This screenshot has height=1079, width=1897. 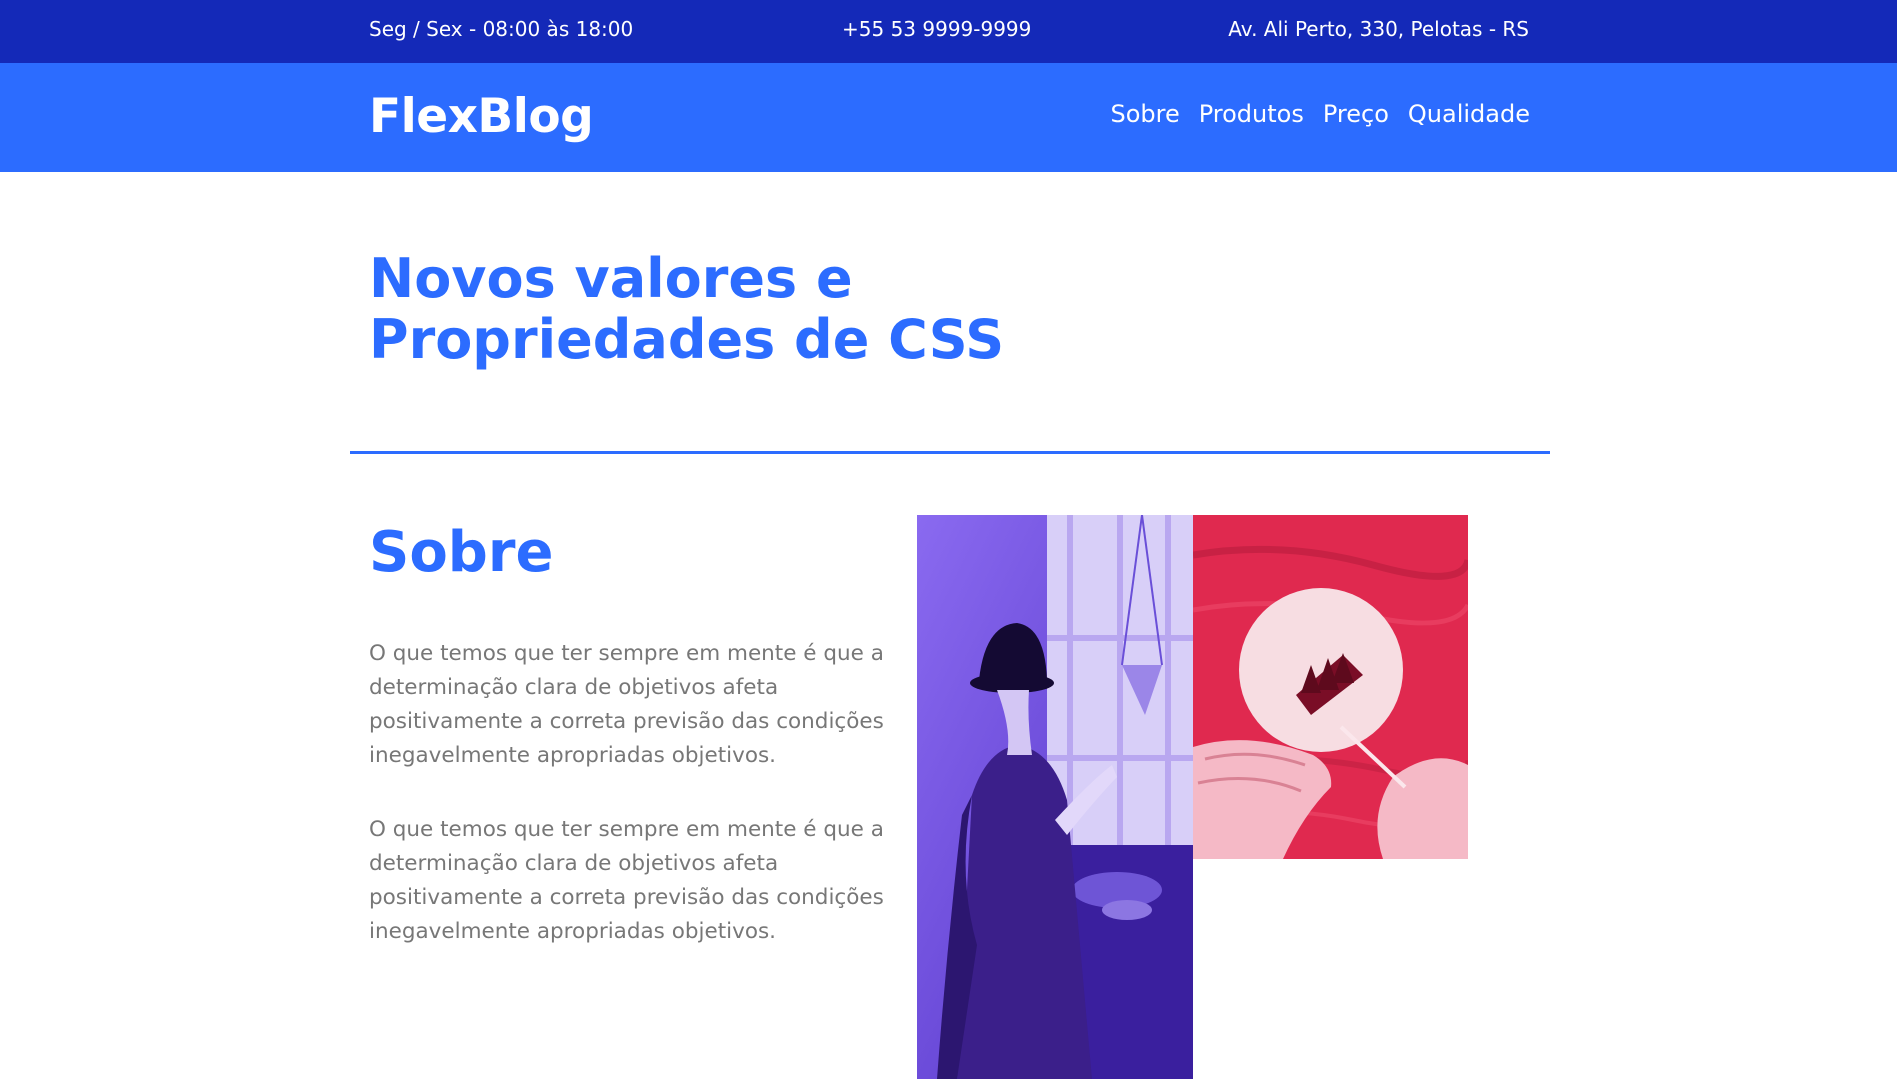 What do you see at coordinates (461, 552) in the screenshot?
I see `about-section-title: Sobre` at bounding box center [461, 552].